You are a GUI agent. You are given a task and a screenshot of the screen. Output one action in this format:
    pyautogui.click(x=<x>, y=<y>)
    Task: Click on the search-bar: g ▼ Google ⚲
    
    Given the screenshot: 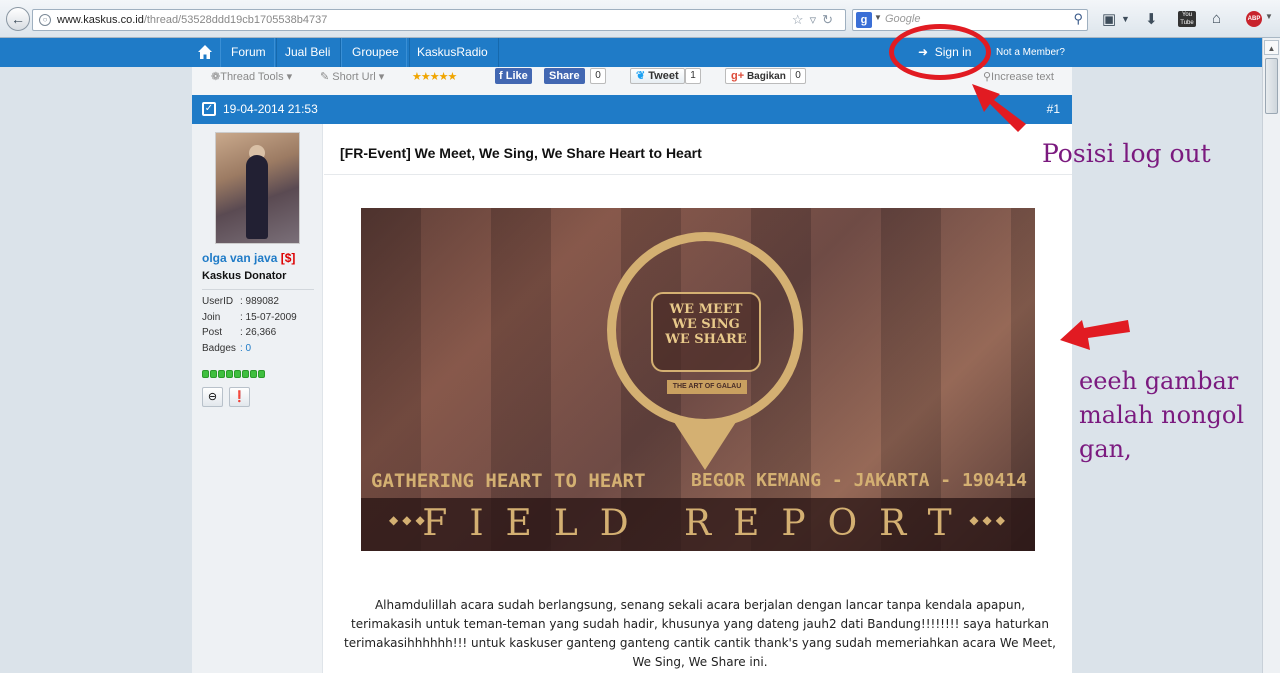 What is the action you would take?
    pyautogui.click(x=970, y=20)
    